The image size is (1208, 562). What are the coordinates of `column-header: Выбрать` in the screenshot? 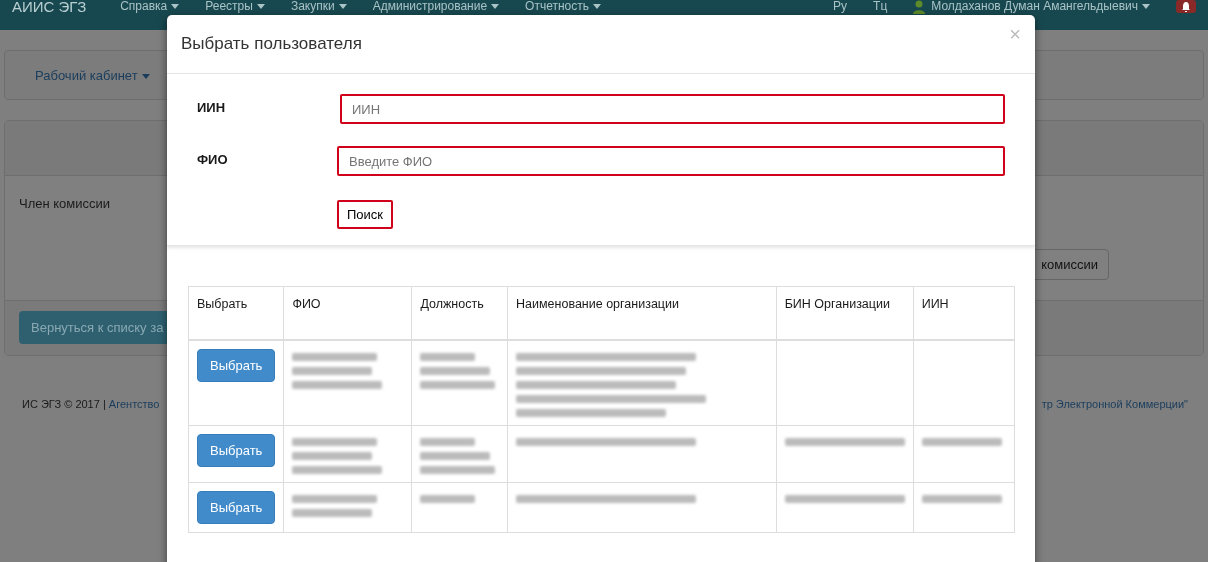 It's located at (236, 313).